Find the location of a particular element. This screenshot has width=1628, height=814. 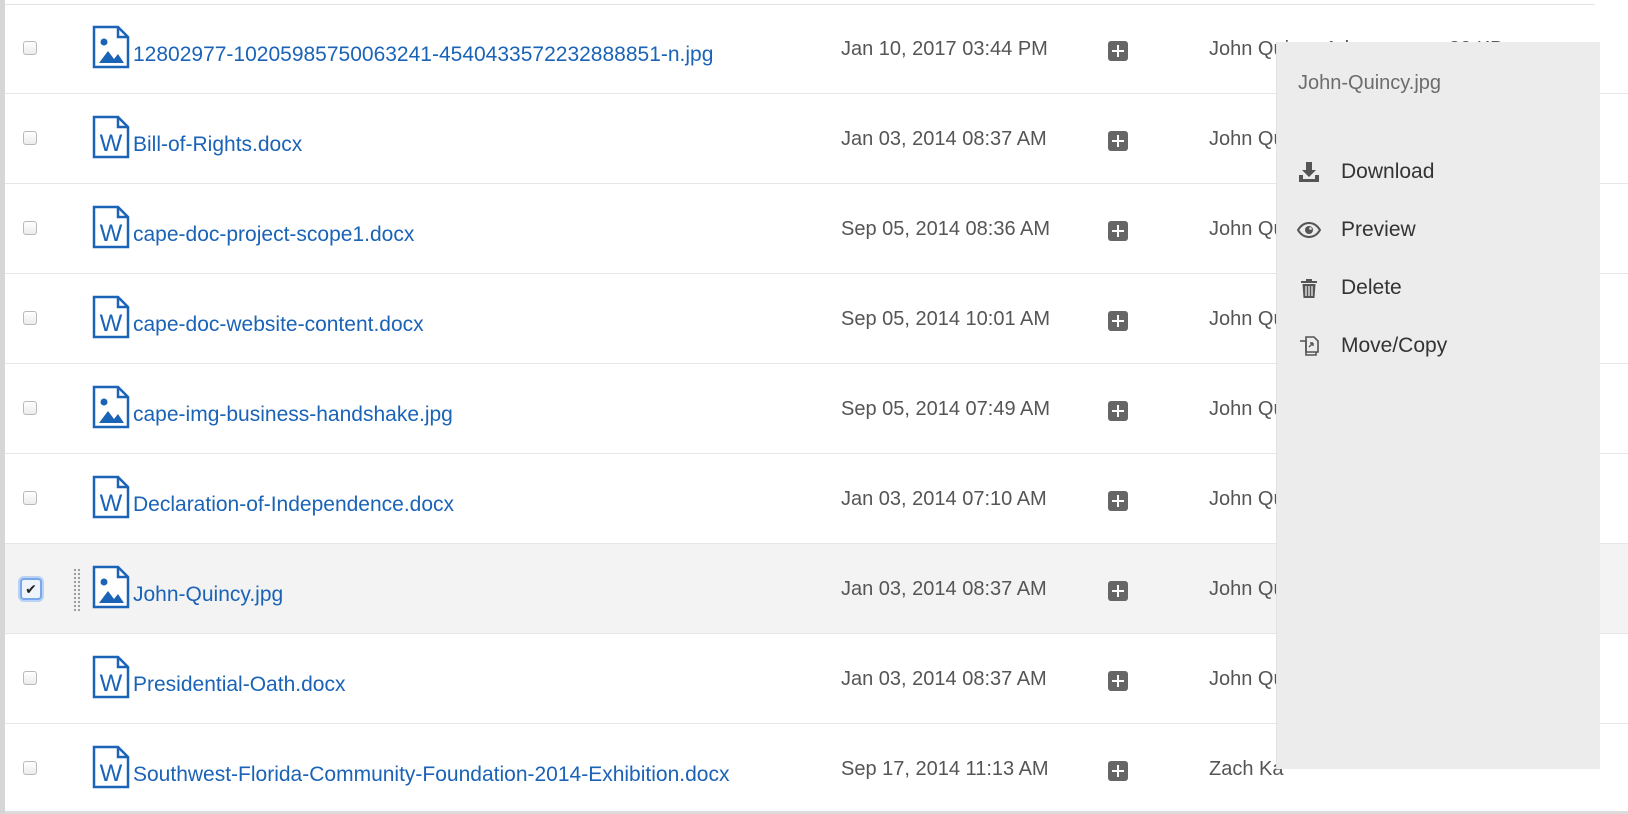

panel-file-title: John-Quincy.jpg is located at coordinates (1370, 83).